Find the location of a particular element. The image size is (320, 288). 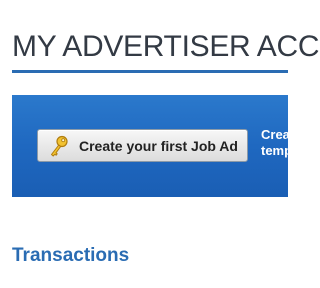

banner-side-text-line1: Creat is located at coordinates (278, 134).